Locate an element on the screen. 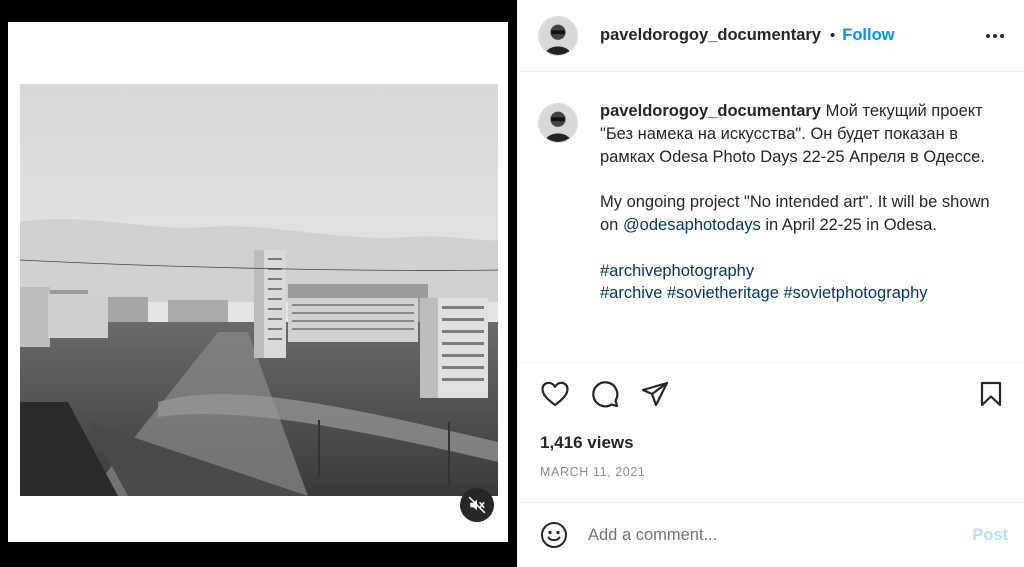  header-username: paveldorogoy_documentary is located at coordinates (710, 35).